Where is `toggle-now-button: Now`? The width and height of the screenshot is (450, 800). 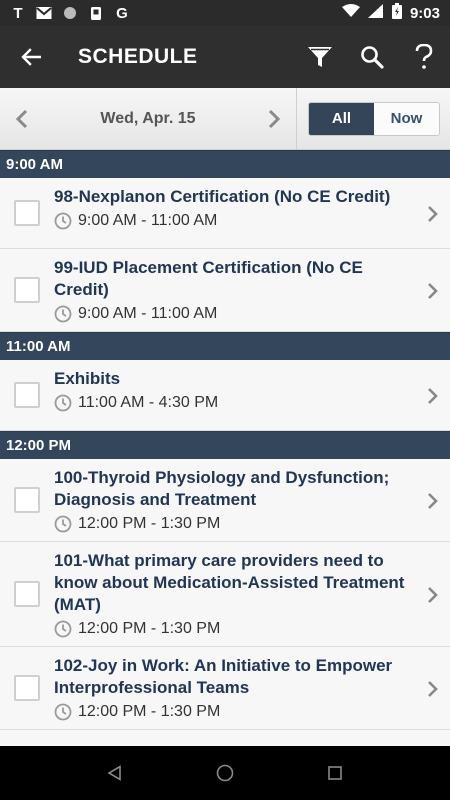
toggle-now-button: Now is located at coordinates (406, 118).